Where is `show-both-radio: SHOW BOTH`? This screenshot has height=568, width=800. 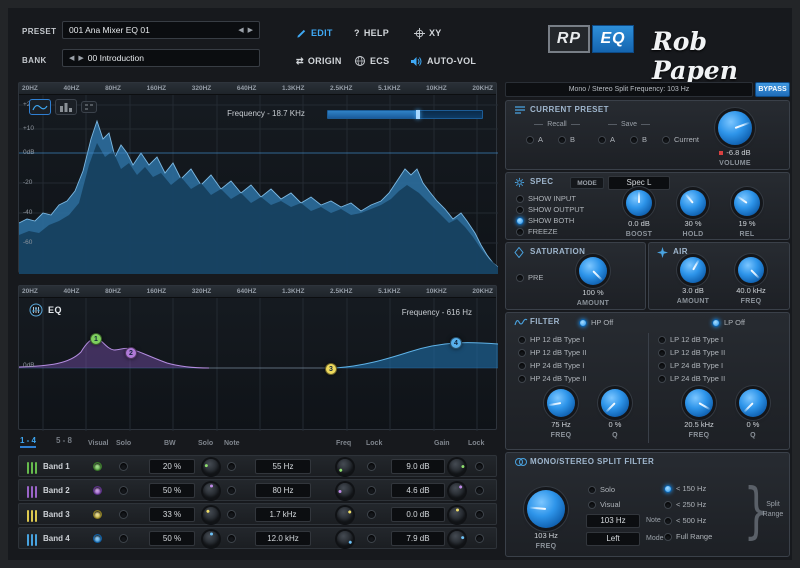 show-both-radio: SHOW BOTH is located at coordinates (545, 220).